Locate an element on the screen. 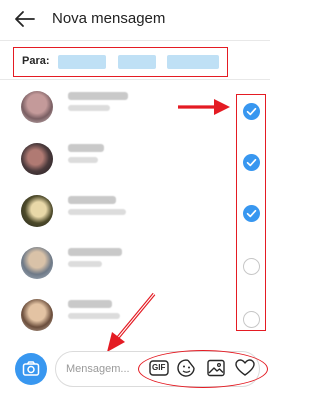 Image resolution: width=320 pixels, height=400 pixels. recipients-label: Para: is located at coordinates (36, 61).